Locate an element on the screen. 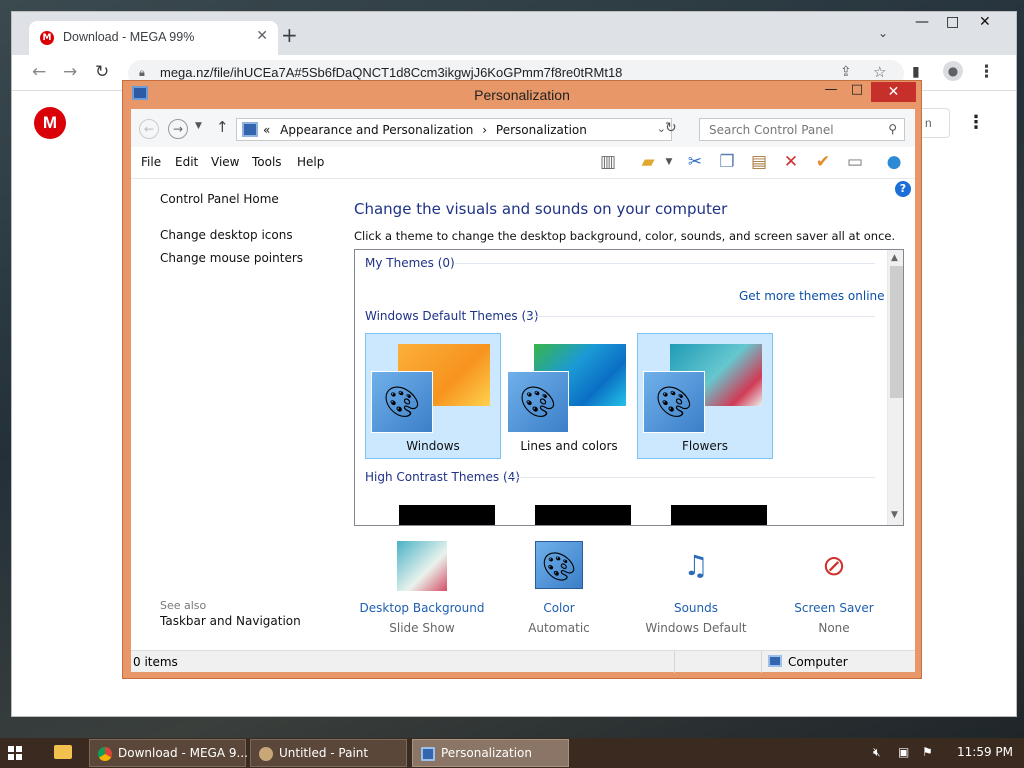 Image resolution: width=1024 pixels, height=768 pixels. close-button: ✕ is located at coordinates (893, 92).